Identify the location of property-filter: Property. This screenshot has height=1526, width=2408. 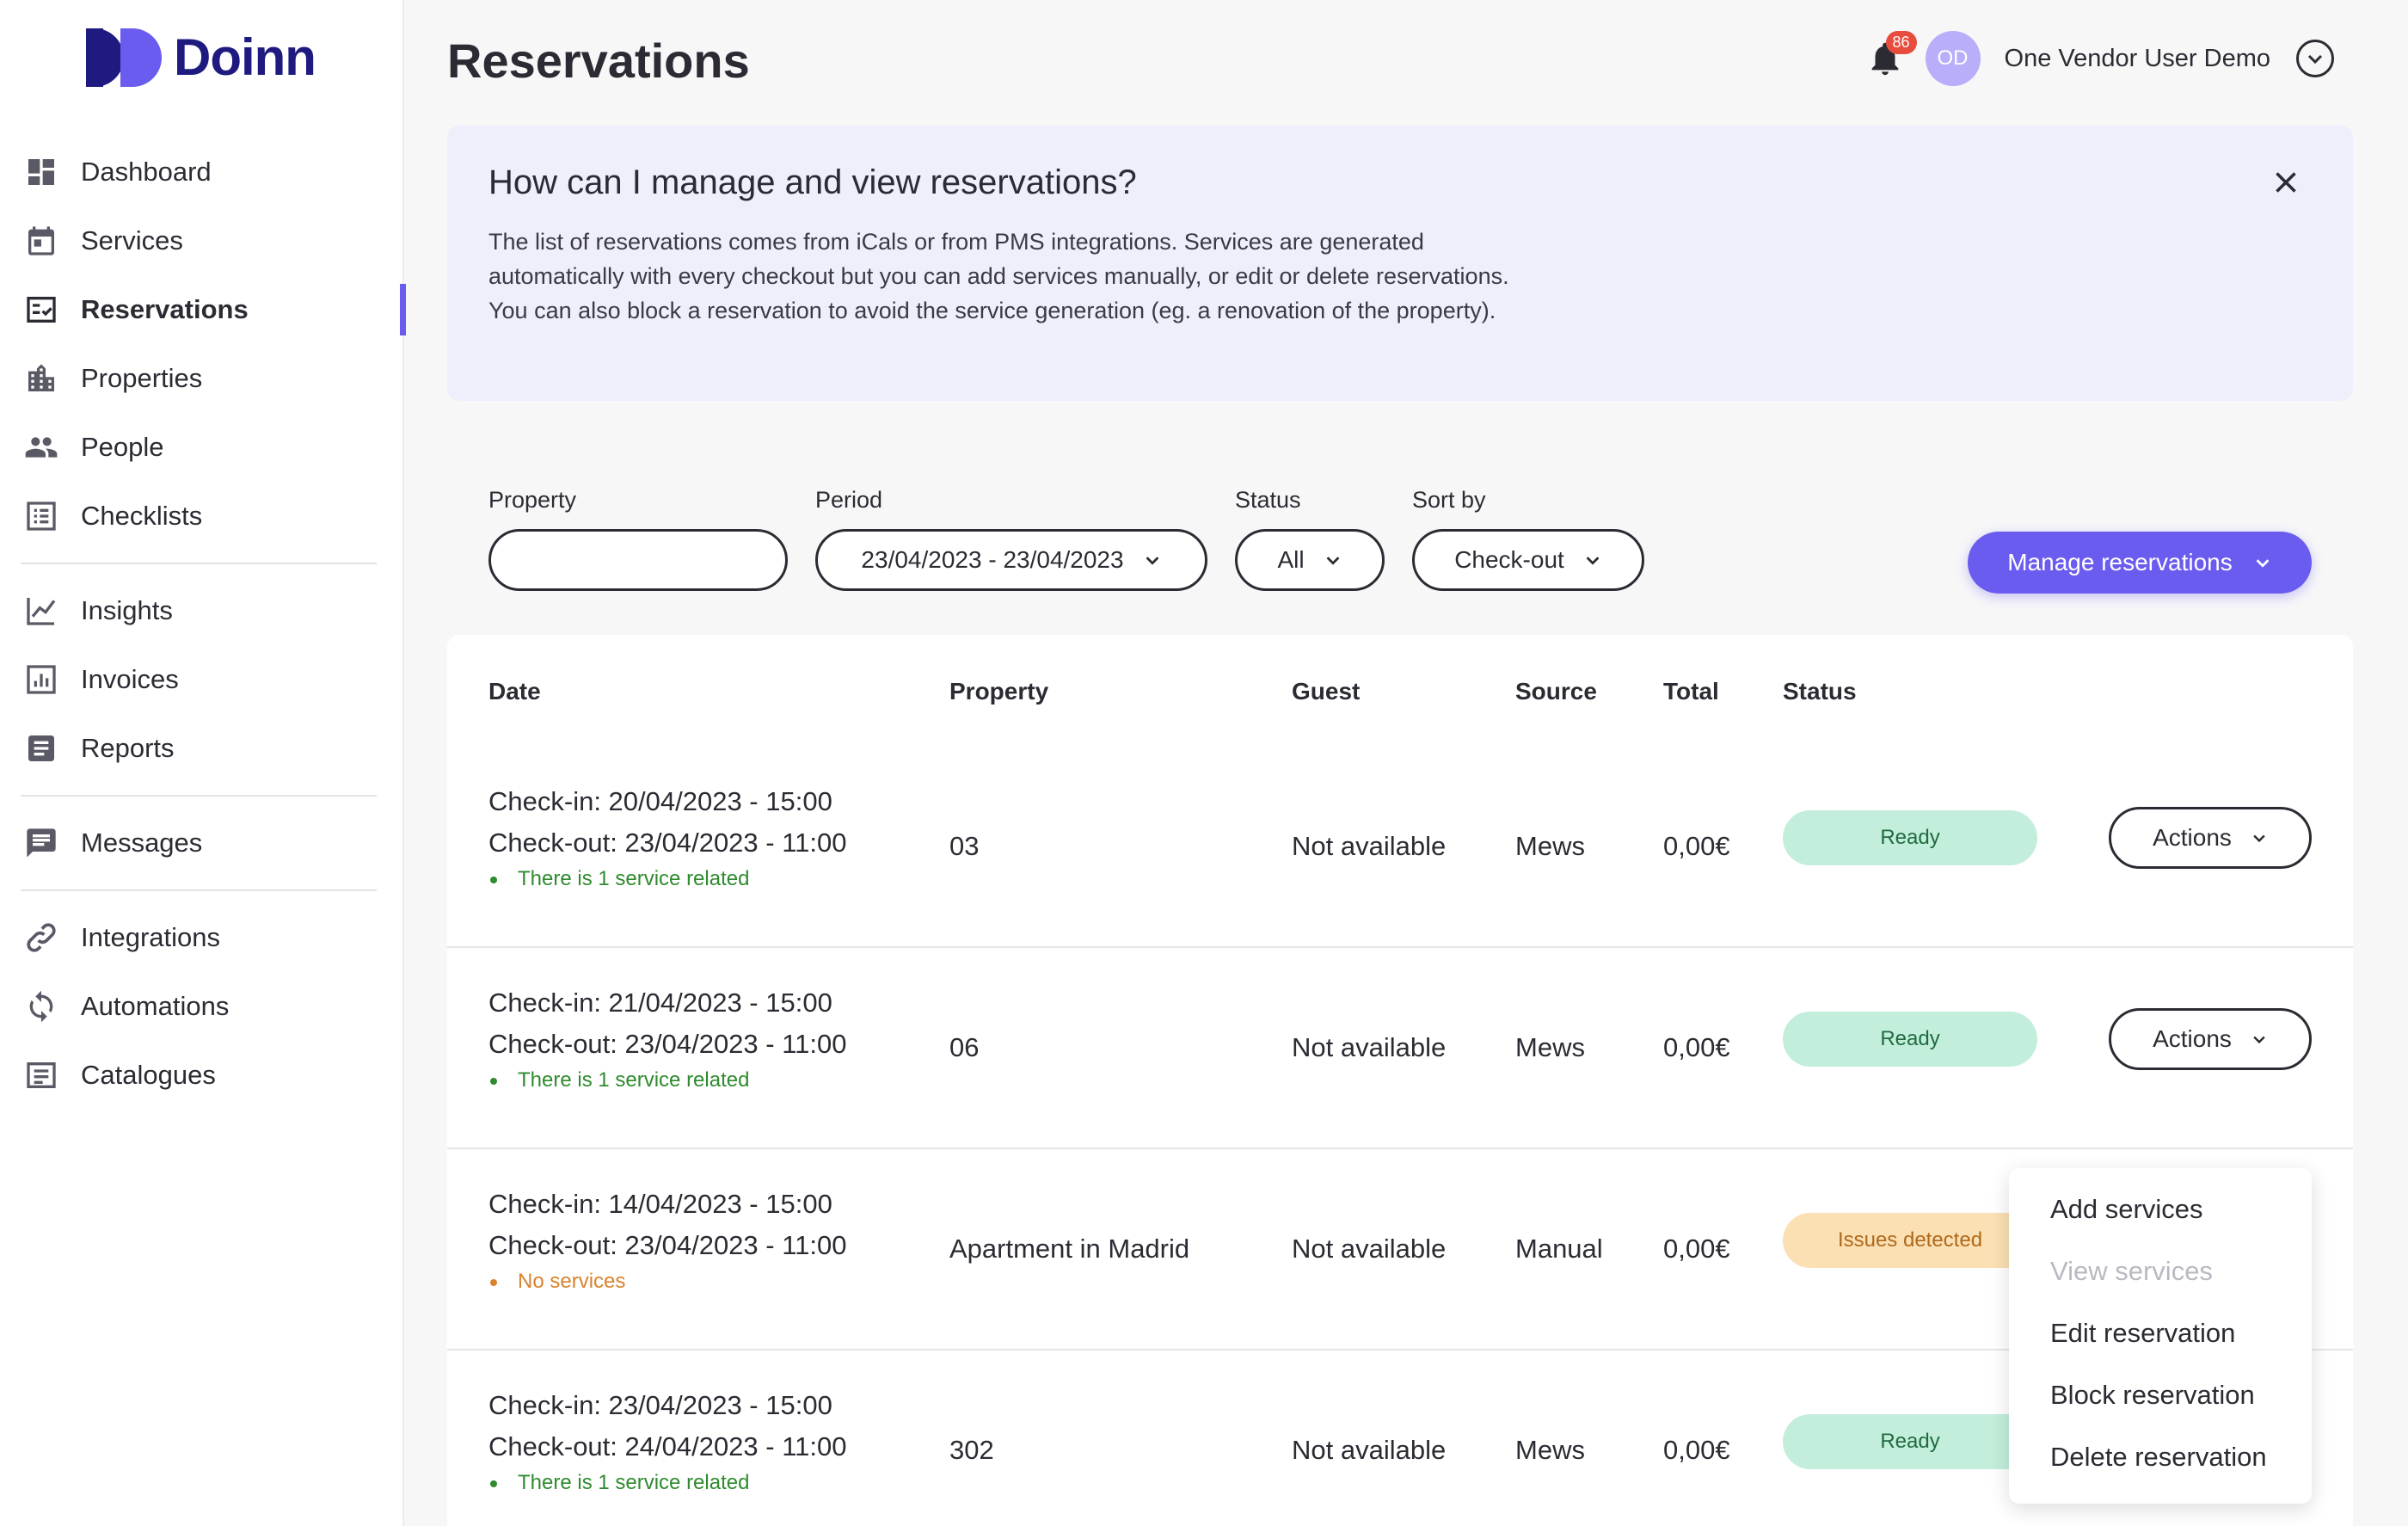
(638, 539).